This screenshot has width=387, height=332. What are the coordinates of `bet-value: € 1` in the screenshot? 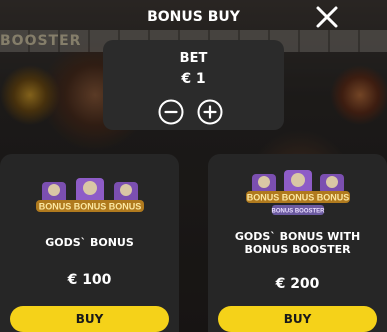 It's located at (193, 79).